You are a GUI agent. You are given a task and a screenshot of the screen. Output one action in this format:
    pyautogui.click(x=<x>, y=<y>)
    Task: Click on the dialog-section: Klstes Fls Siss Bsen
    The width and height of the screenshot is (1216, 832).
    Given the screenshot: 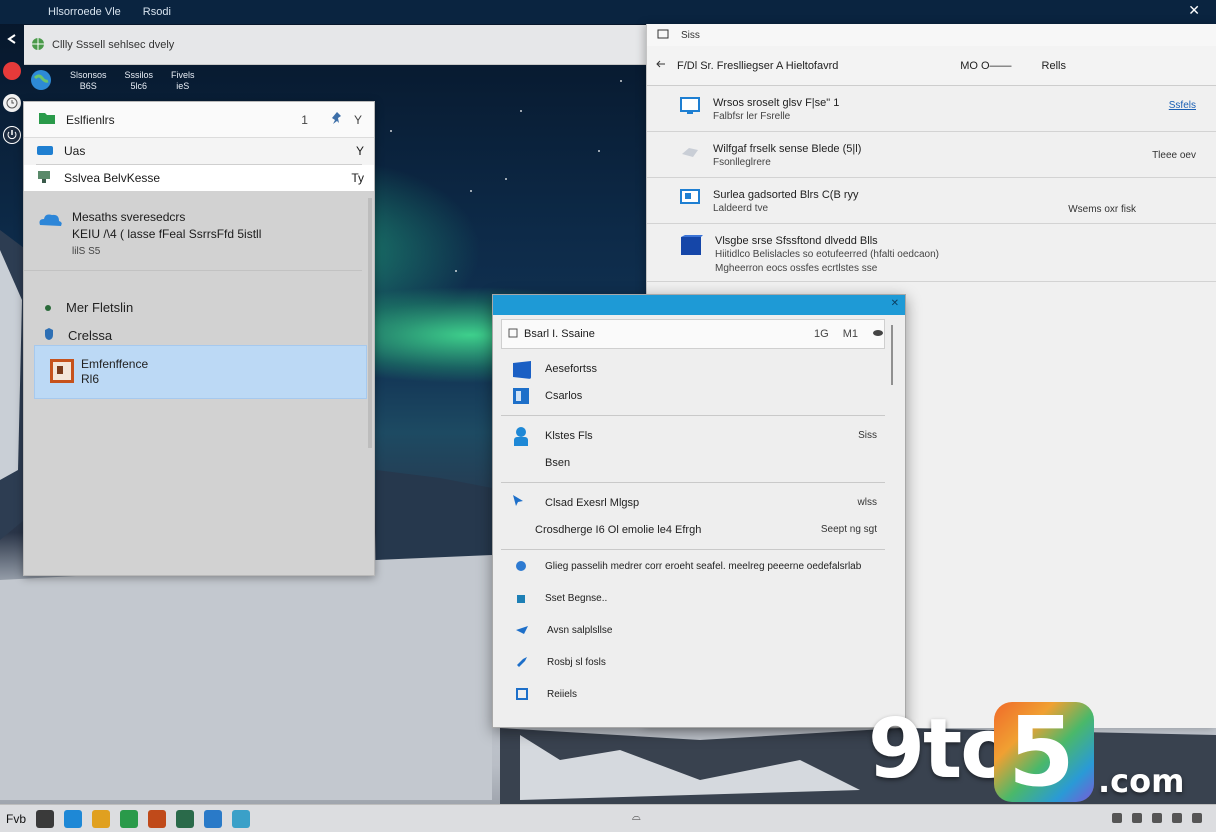 What is the action you would take?
    pyautogui.click(x=693, y=449)
    